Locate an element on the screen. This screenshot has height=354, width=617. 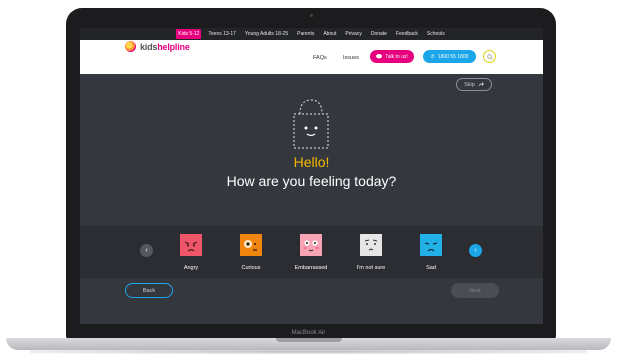
search-button is located at coordinates (489, 56).